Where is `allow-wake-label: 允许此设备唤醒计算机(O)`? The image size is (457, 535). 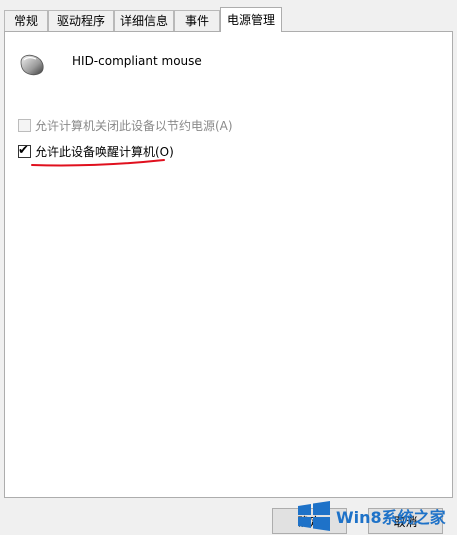 allow-wake-label: 允许此设备唤醒计算机(O) is located at coordinates (104, 151).